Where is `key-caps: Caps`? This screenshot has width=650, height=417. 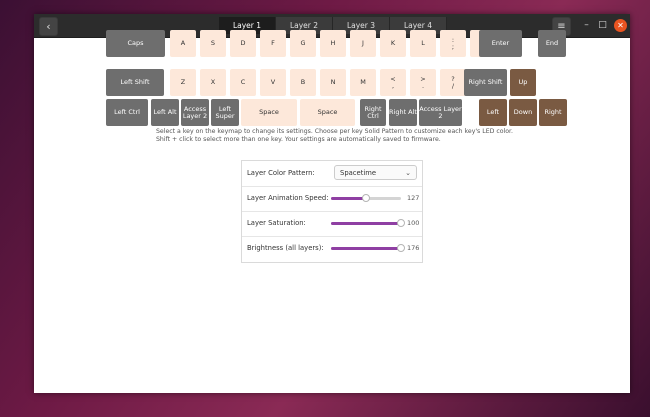 key-caps: Caps is located at coordinates (135, 43).